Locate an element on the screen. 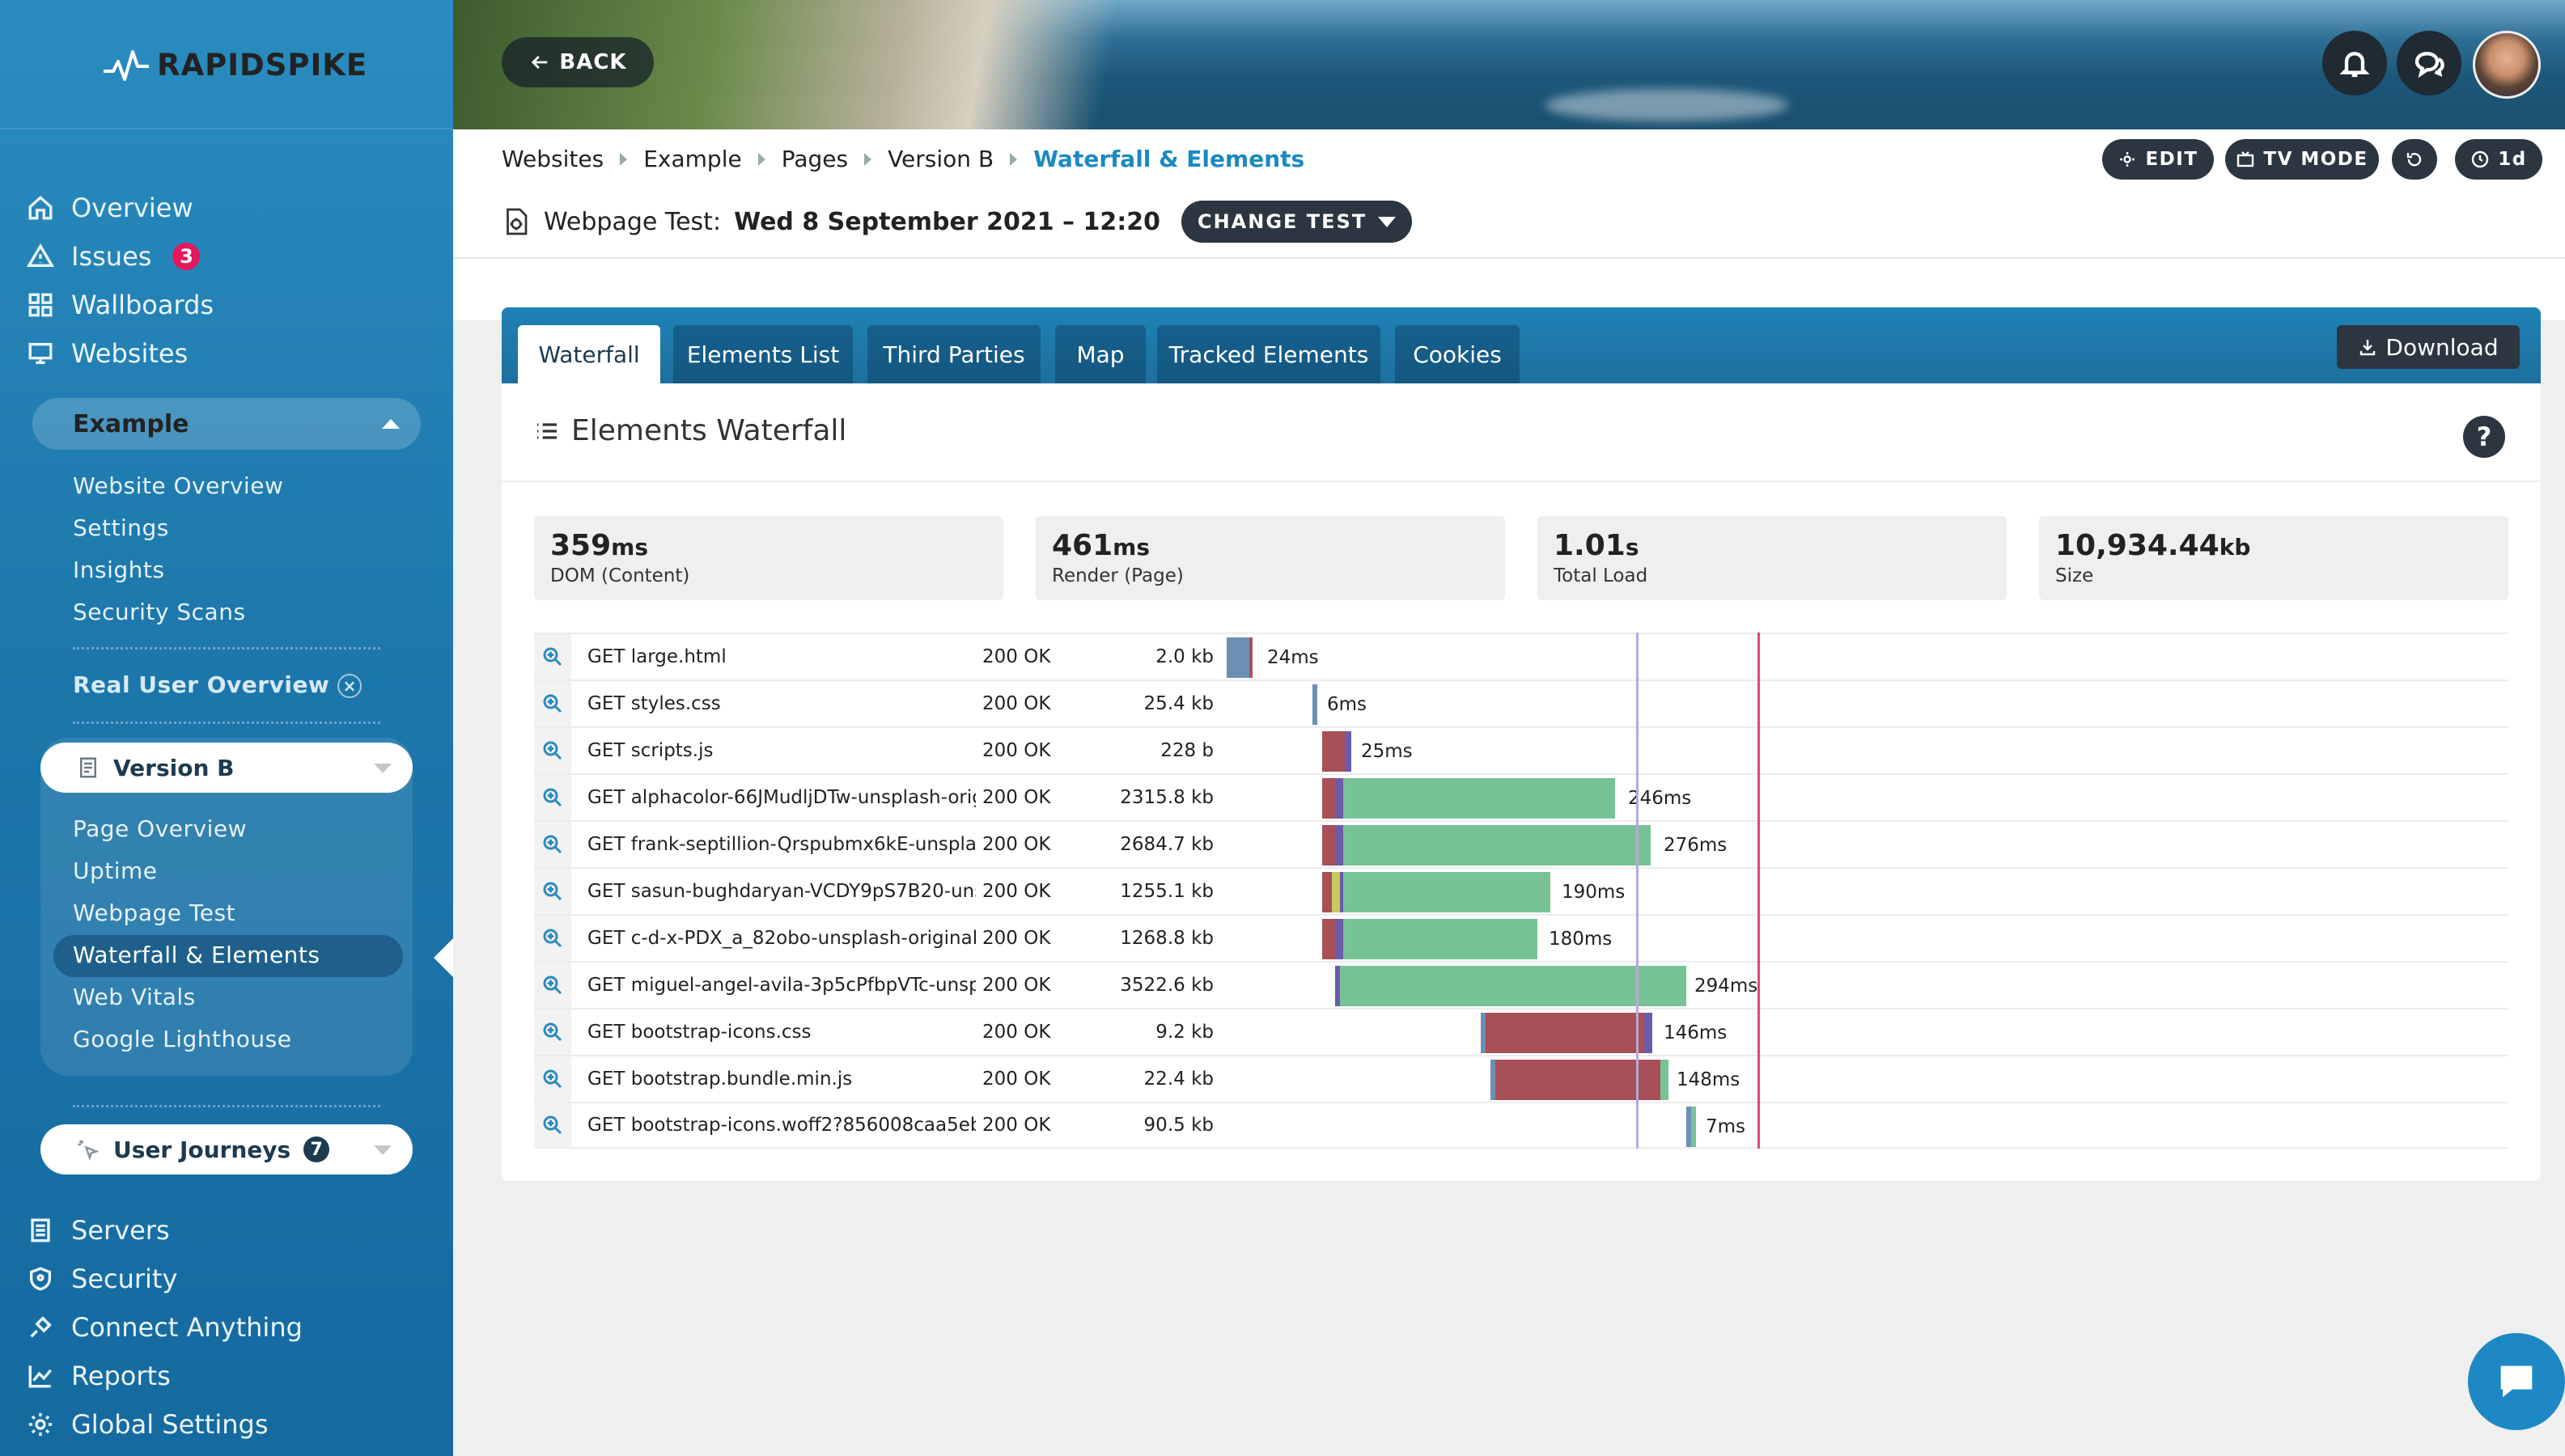  chevron-up-icon is located at coordinates (391, 424).